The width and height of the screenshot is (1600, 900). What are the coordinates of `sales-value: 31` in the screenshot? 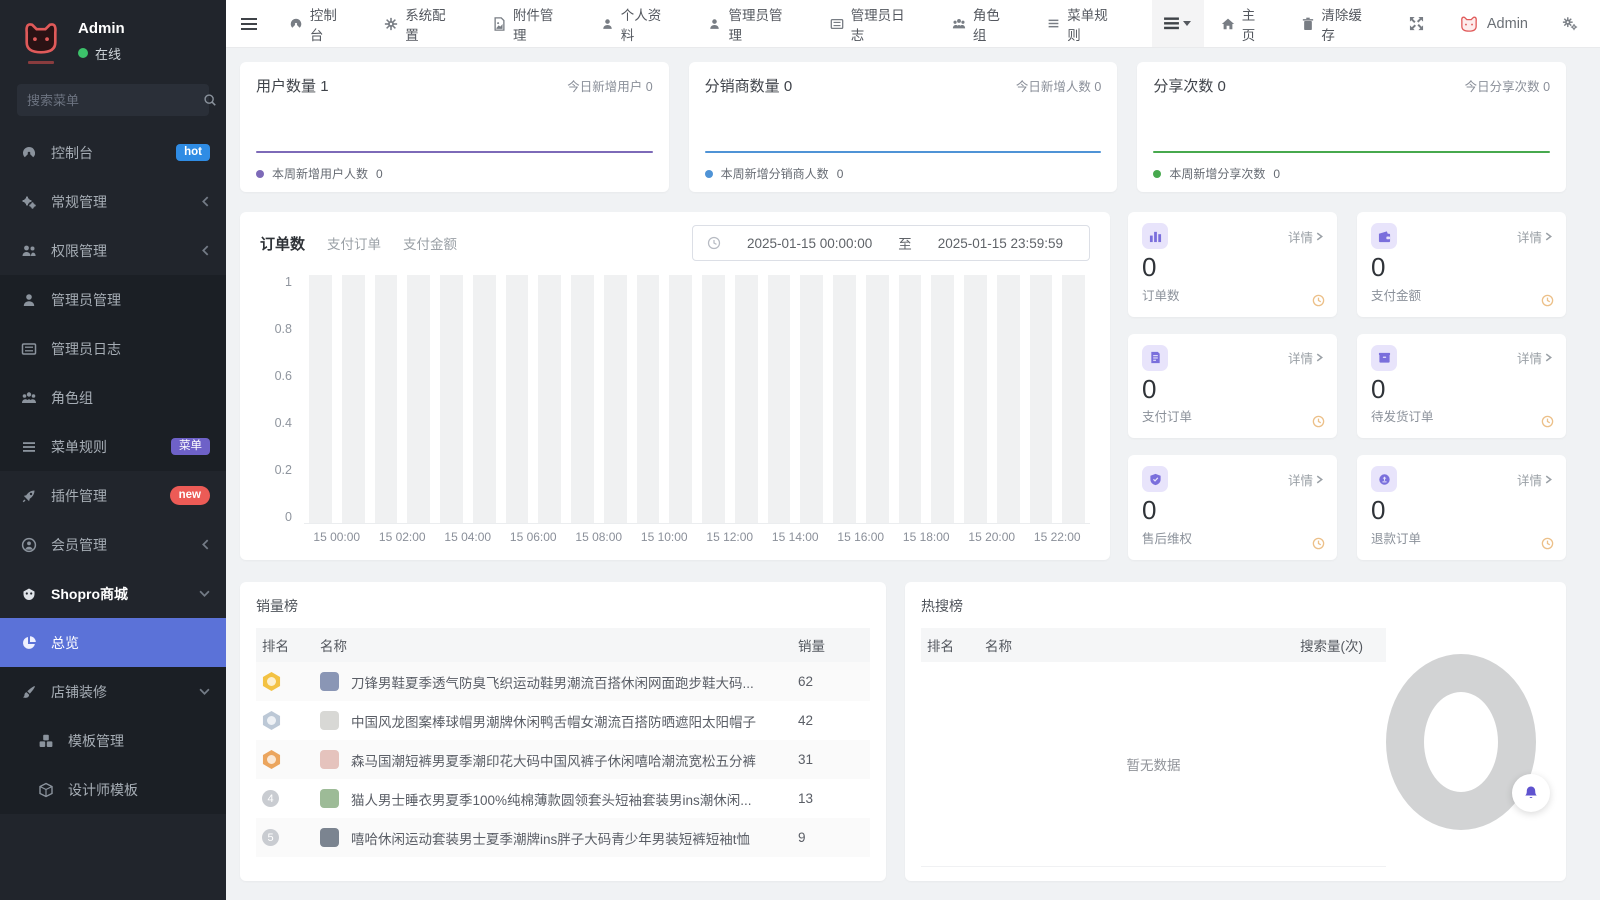 It's located at (806, 759).